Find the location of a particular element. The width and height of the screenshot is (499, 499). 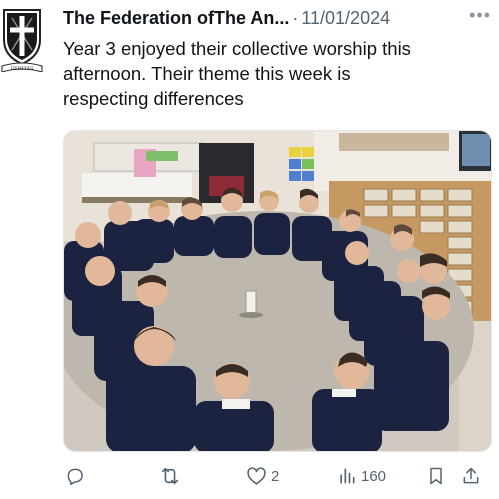

avatar: VERITAS is located at coordinates (22, 39).